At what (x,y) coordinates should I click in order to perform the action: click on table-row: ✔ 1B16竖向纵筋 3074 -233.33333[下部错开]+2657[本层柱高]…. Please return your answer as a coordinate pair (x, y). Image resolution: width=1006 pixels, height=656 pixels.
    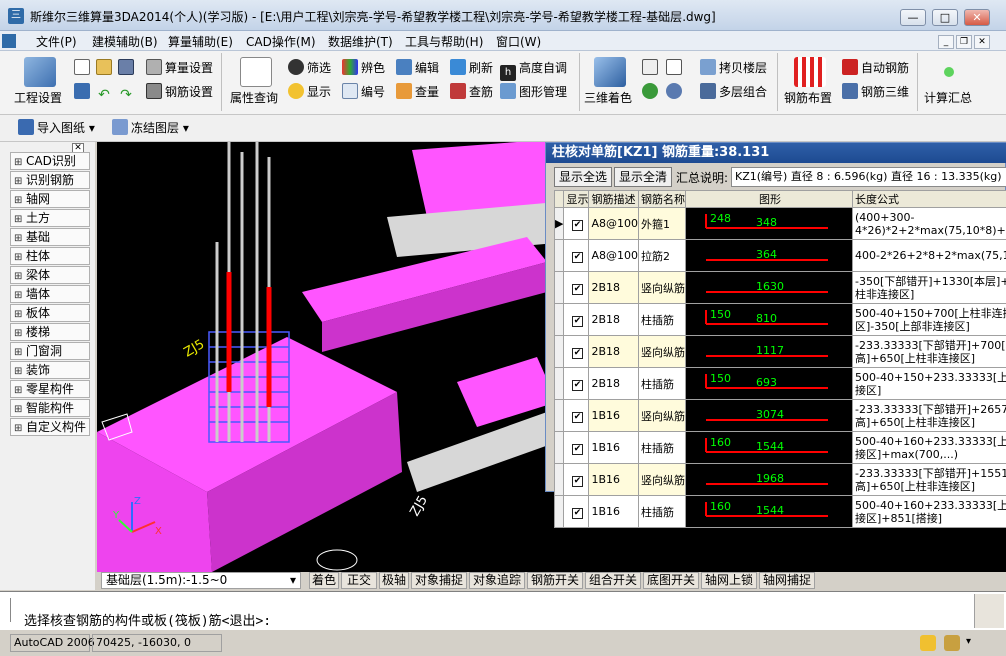
    Looking at the image, I should click on (779, 415).